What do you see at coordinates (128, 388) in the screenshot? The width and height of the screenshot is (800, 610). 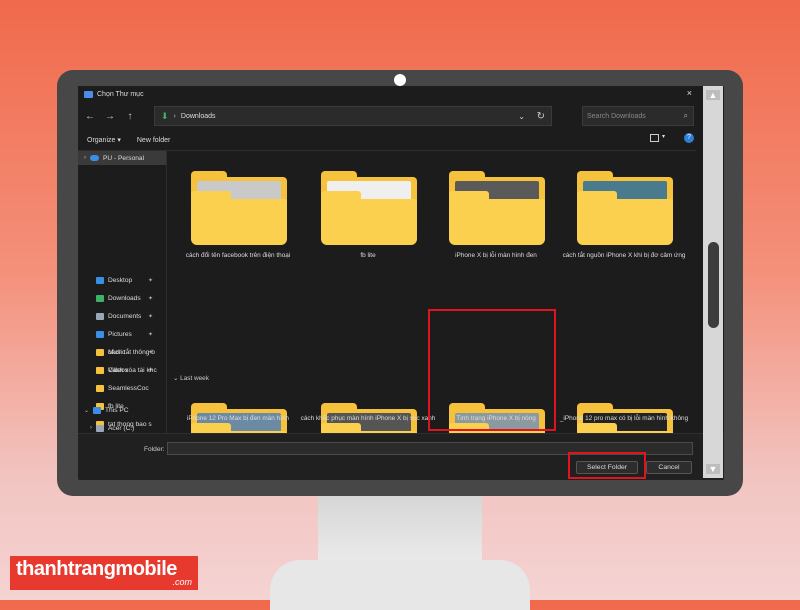 I see `sidebar-item-label: SeamlessCoc` at bounding box center [128, 388].